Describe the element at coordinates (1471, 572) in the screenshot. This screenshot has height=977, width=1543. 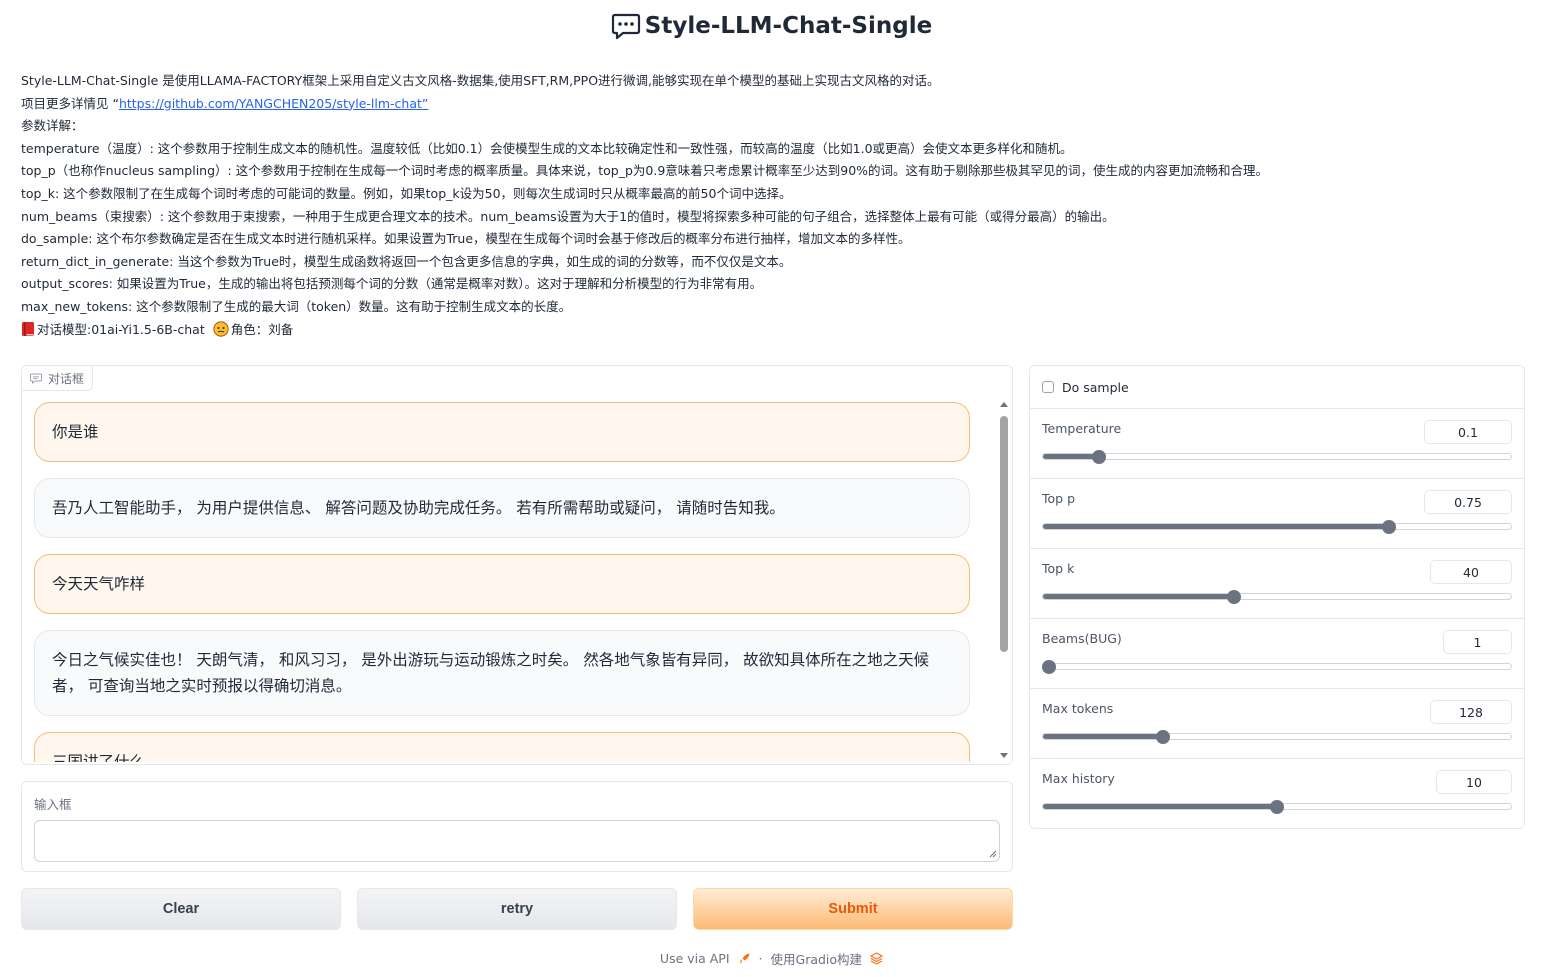
I see `top-k-number-input: 40` at that location.